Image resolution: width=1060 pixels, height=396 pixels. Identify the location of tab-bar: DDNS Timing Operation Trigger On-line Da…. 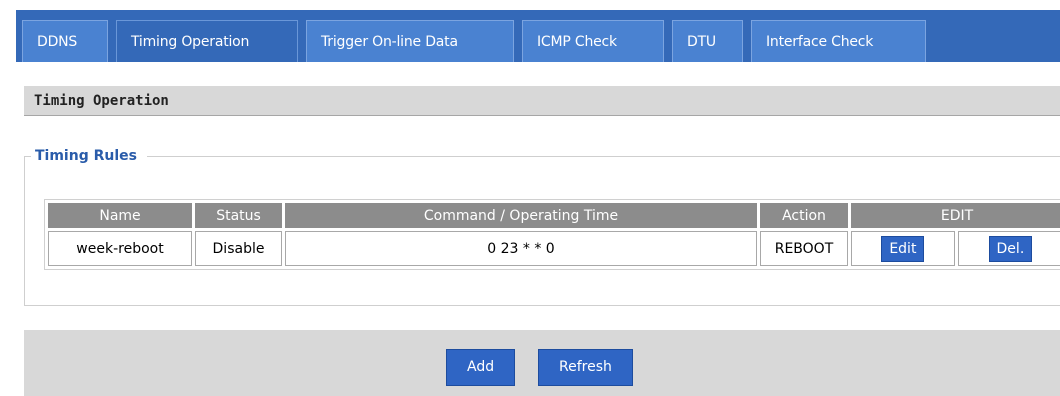
(538, 36).